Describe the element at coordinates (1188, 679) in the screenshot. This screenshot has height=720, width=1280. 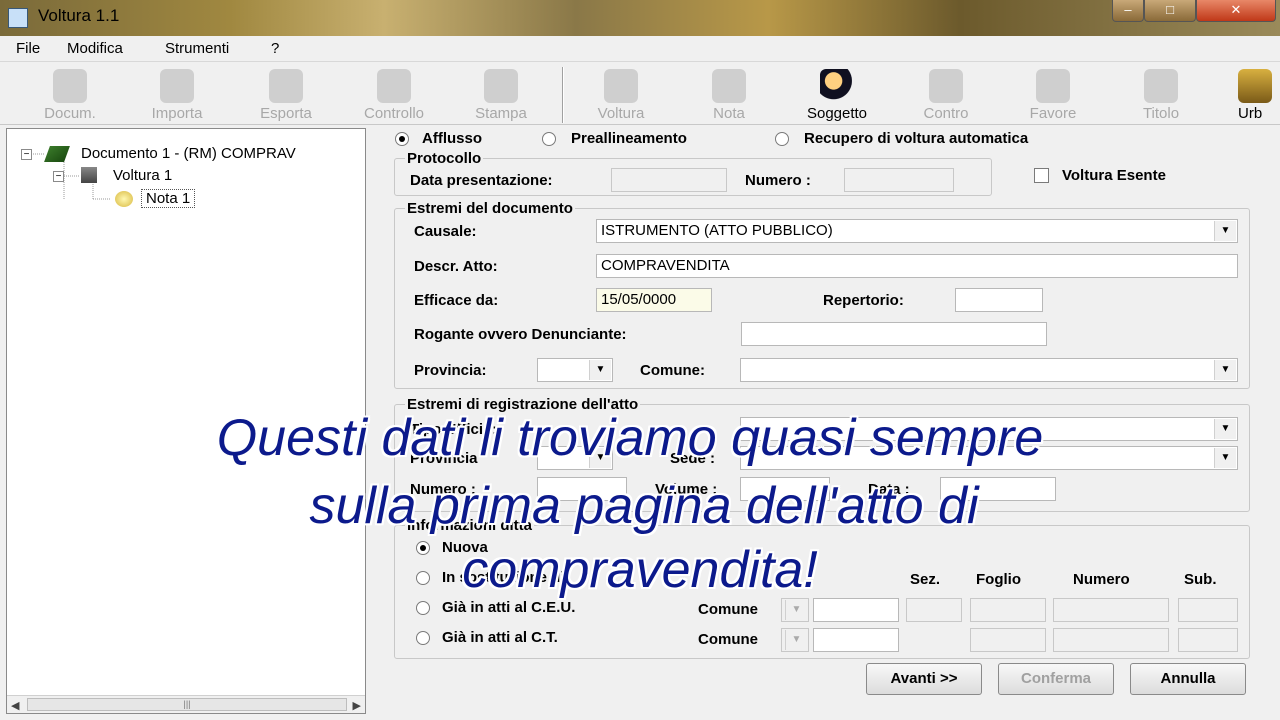
I see `annulla-button: Annulla` at that location.